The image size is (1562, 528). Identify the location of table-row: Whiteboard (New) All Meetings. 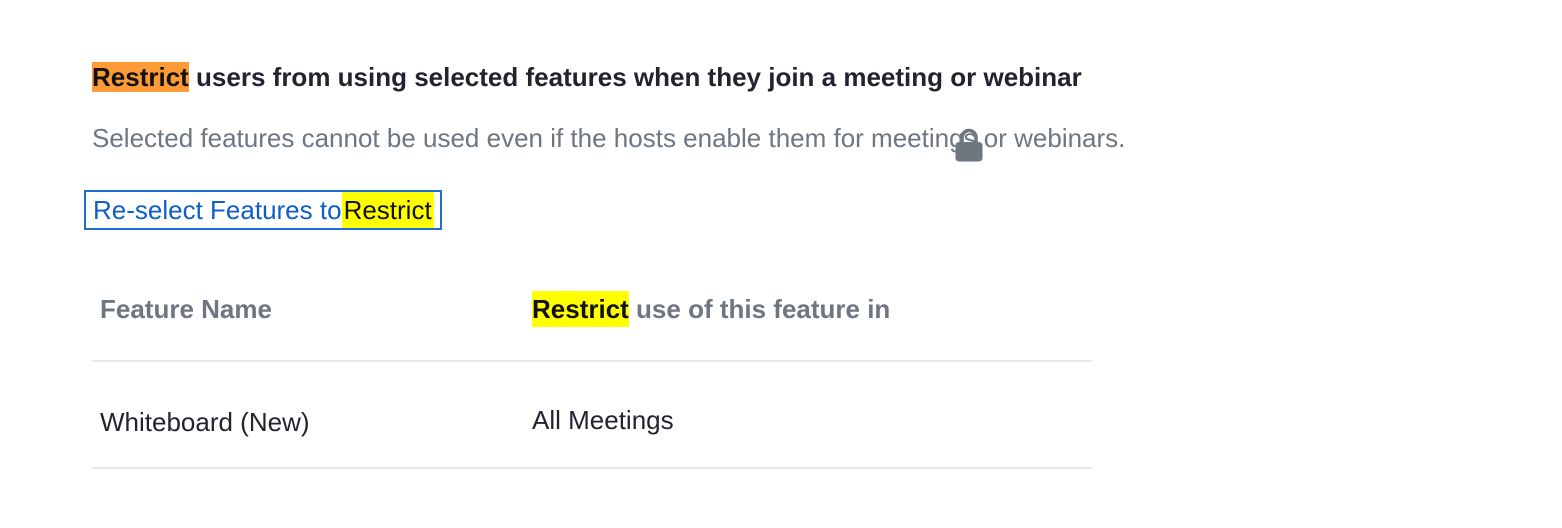
(592, 415).